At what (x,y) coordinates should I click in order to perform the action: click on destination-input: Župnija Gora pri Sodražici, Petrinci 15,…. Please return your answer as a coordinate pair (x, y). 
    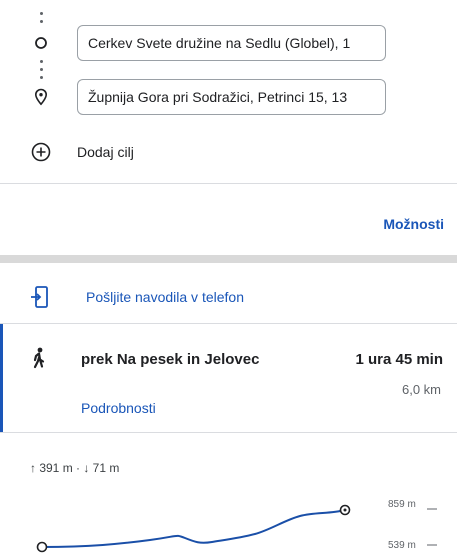
    Looking at the image, I should click on (231, 97).